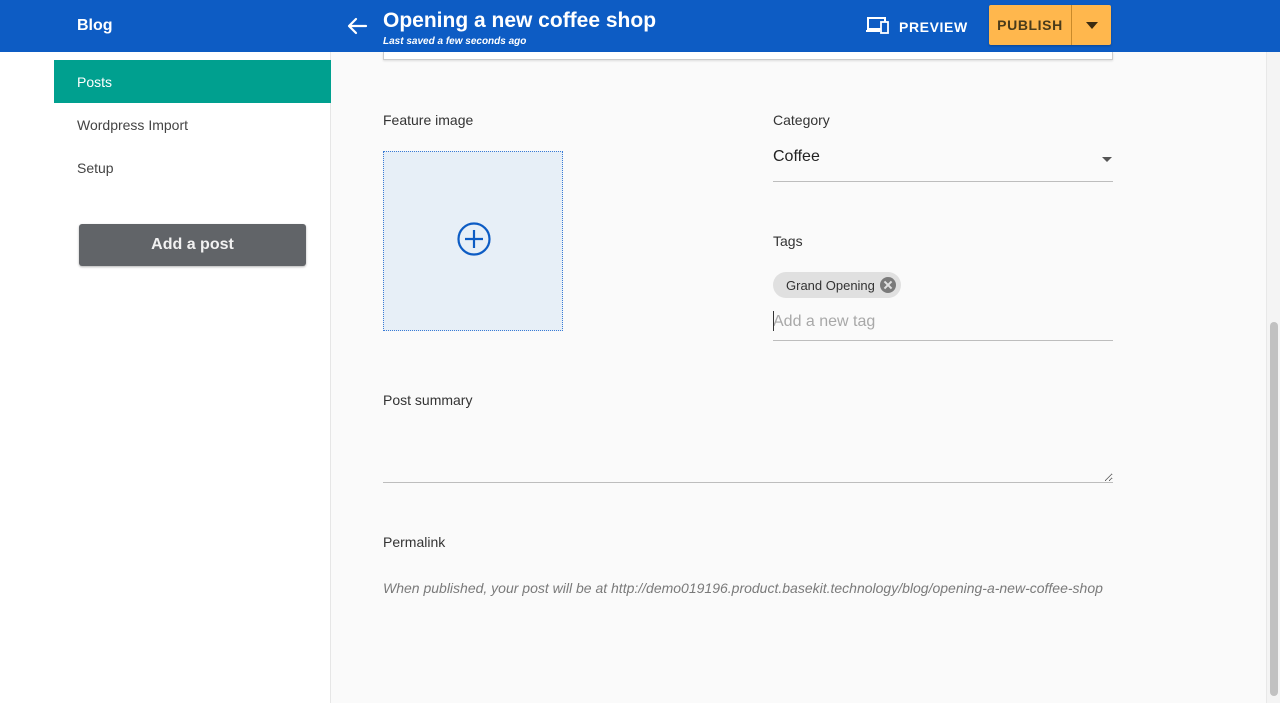 This screenshot has width=1280, height=703. What do you see at coordinates (773, 321) in the screenshot?
I see `text-cursor` at bounding box center [773, 321].